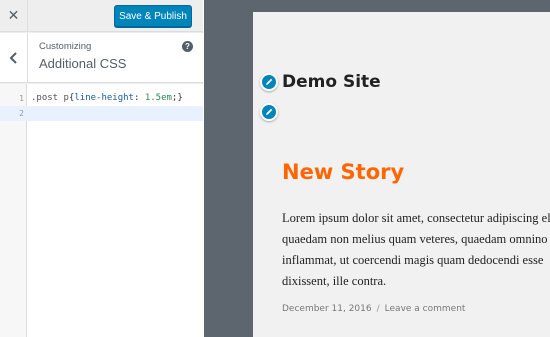 The image size is (550, 337). Describe the element at coordinates (65, 46) in the screenshot. I see `customizing-label: Customizing` at that location.